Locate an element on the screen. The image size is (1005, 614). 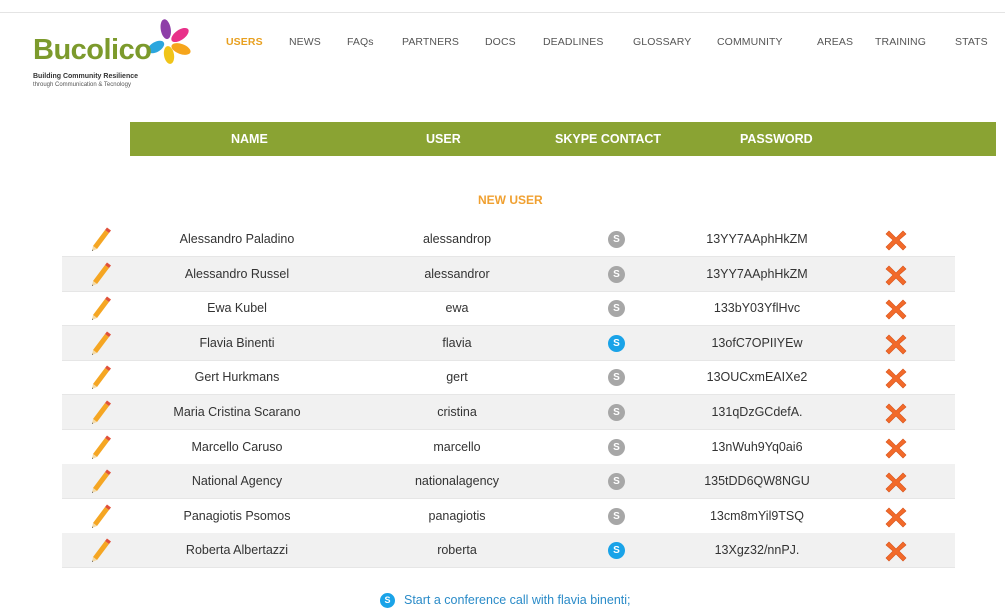
user-full-name: Ewa Kubel is located at coordinates (237, 308).